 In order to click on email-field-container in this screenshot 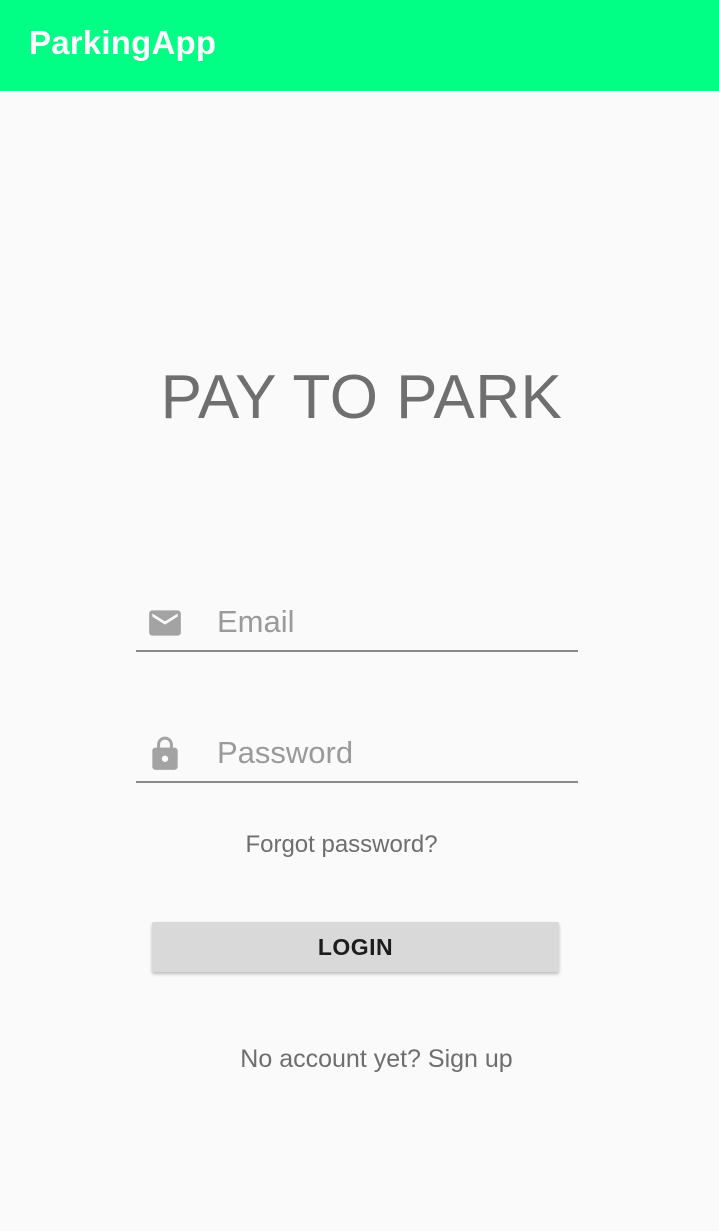, I will do `click(357, 621)`.